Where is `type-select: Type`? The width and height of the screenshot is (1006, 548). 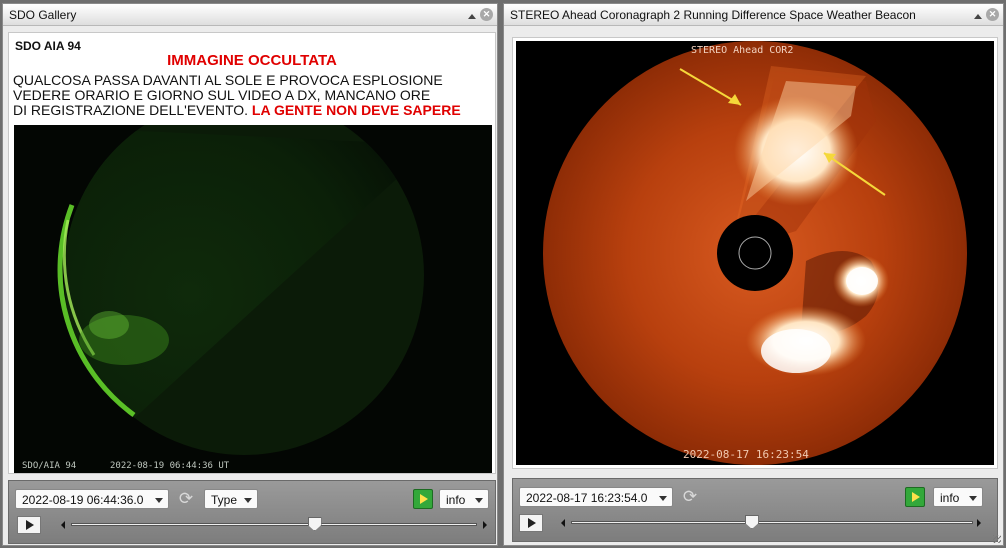
type-select: Type is located at coordinates (231, 499).